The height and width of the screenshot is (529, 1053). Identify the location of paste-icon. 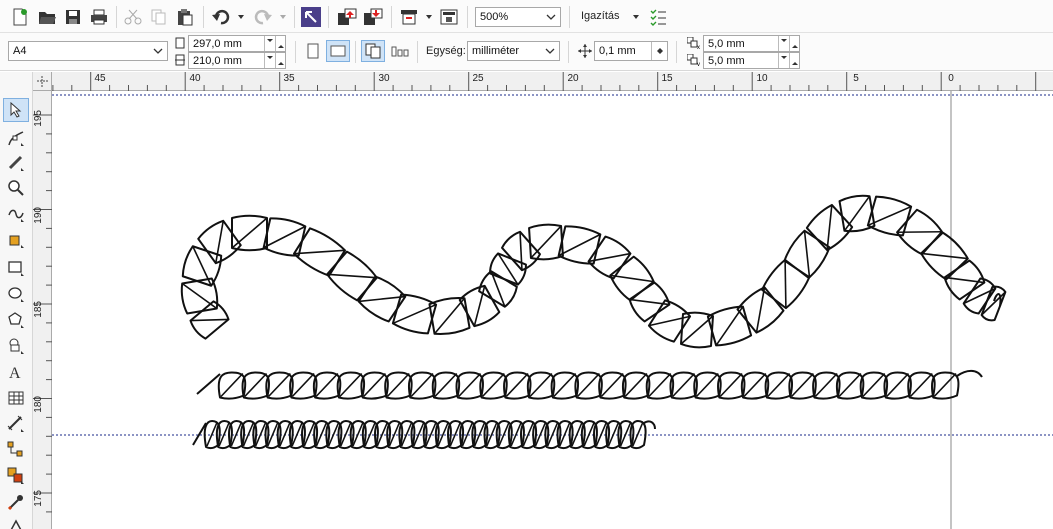
(185, 17).